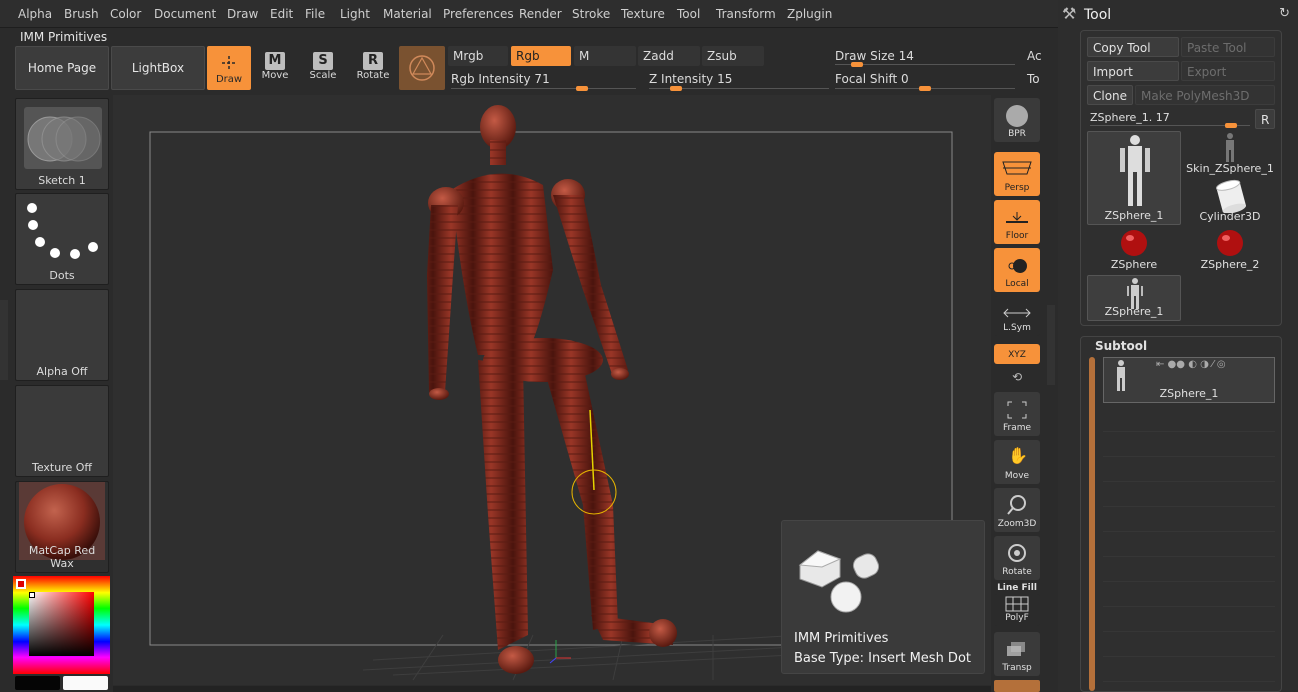 The width and height of the screenshot is (1298, 692). Describe the element at coordinates (746, 14) in the screenshot. I see `menu-transform: Transform` at that location.